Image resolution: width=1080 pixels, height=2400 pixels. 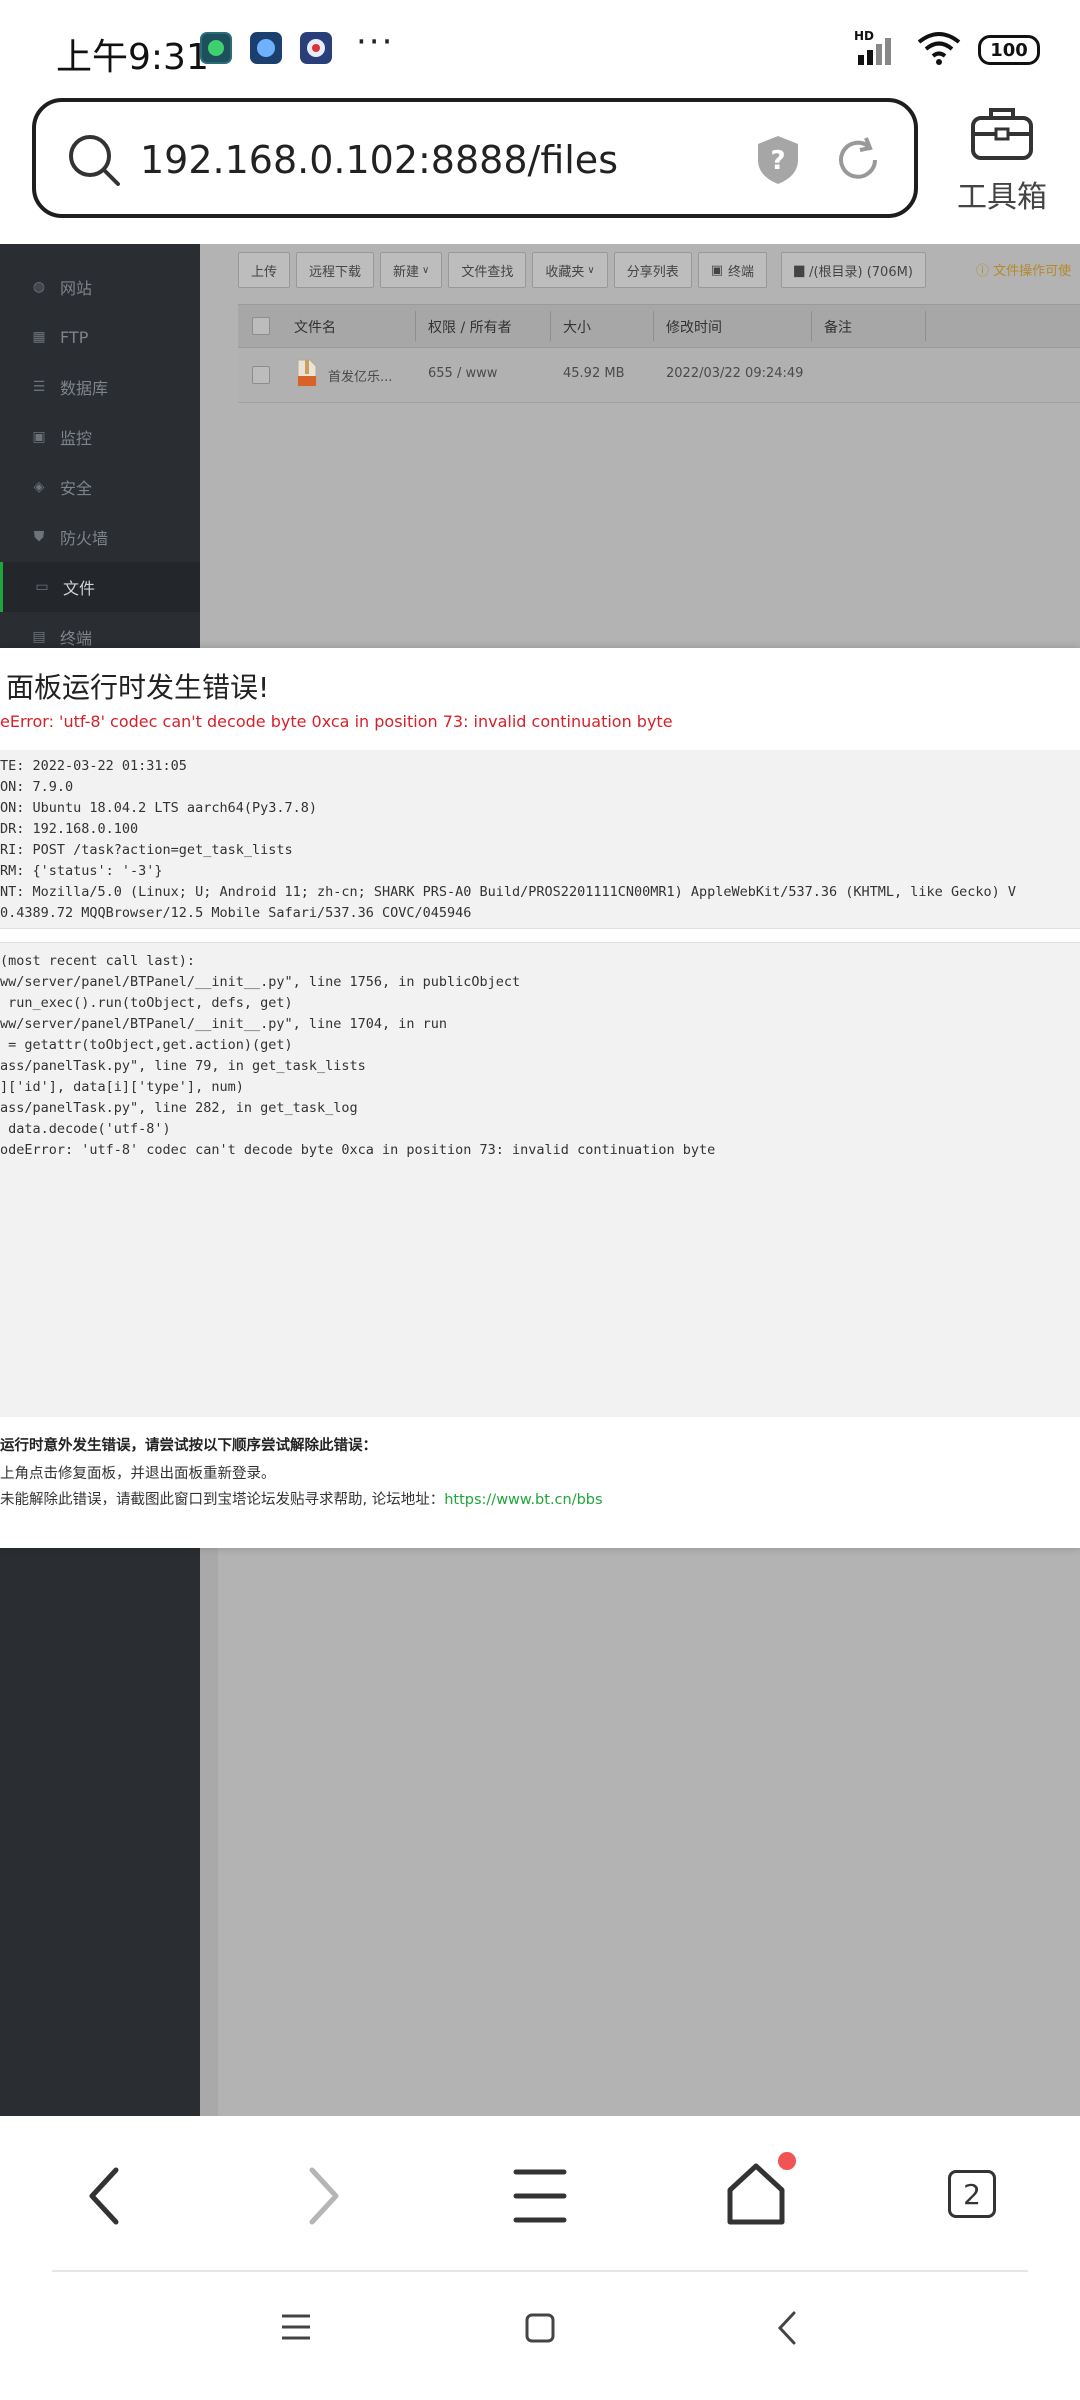 What do you see at coordinates (1002, 138) in the screenshot?
I see `toolbox-icon` at bounding box center [1002, 138].